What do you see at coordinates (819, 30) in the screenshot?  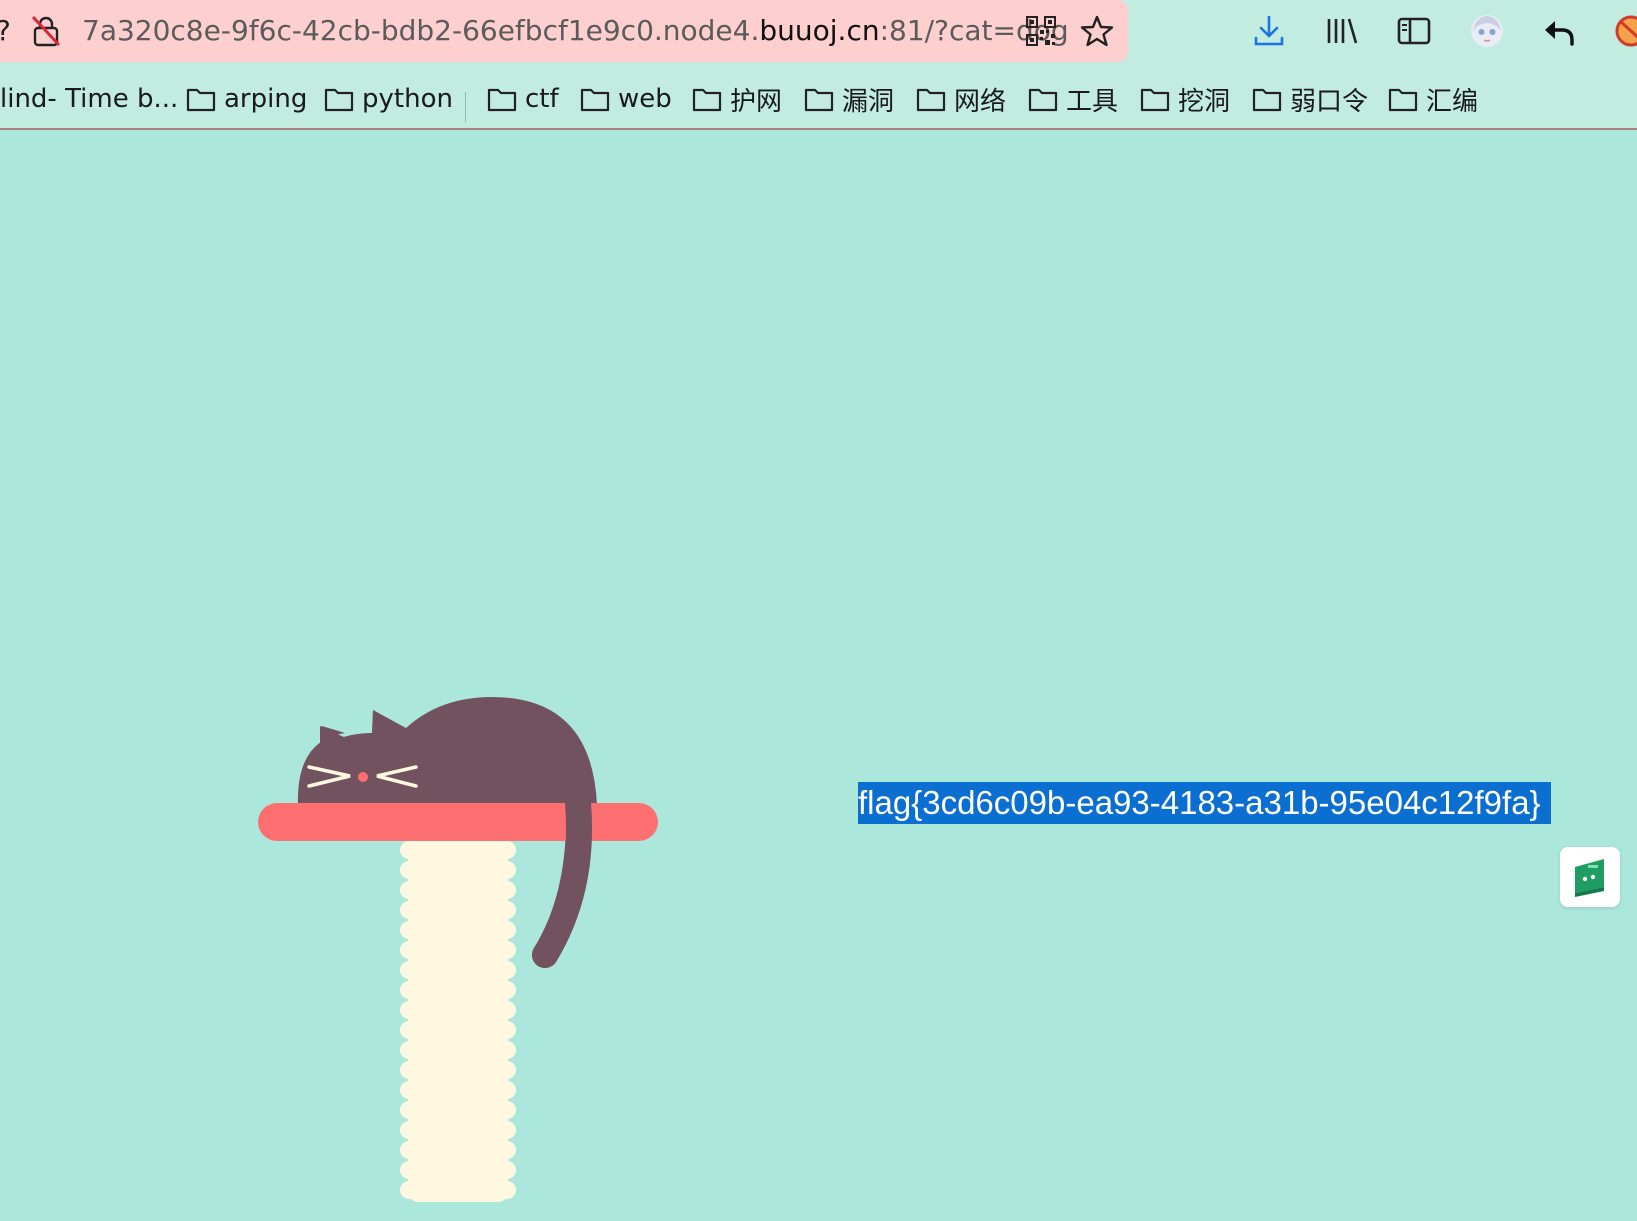 I see `url-host: buuoj.cn` at bounding box center [819, 30].